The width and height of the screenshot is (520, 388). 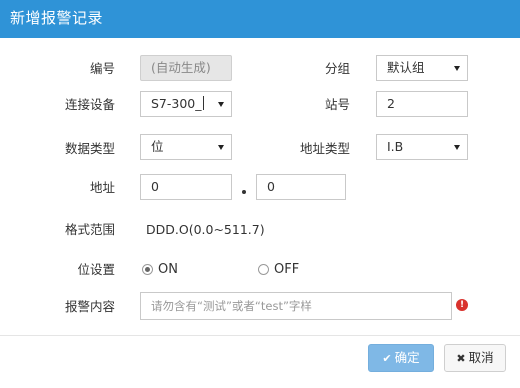 I want to click on alarm-content-input: 请勿含有“测试”或者“test”字样, so click(x=296, y=306).